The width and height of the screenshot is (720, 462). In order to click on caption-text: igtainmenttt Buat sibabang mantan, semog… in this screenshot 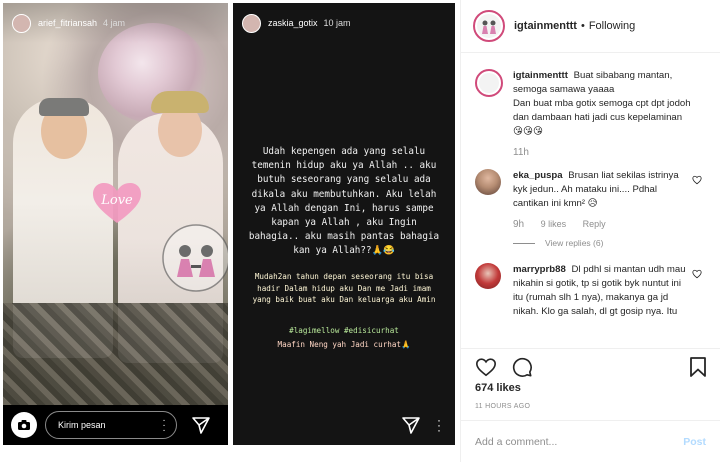, I will do `click(602, 104)`.